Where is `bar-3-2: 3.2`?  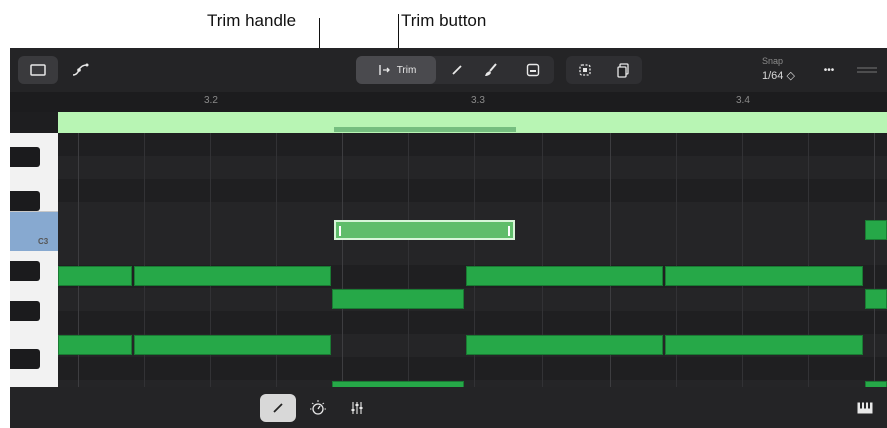 bar-3-2: 3.2 is located at coordinates (211, 100).